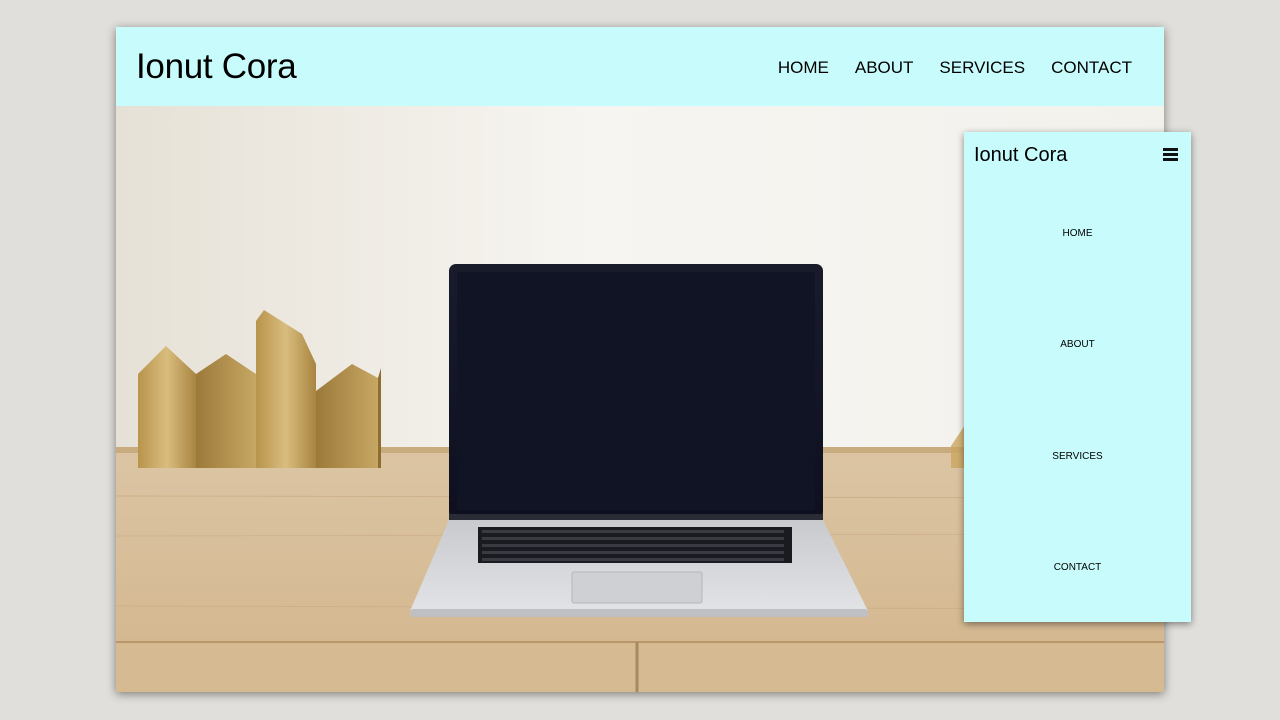  What do you see at coordinates (1077, 344) in the screenshot?
I see `mobile-nav-about: ABOUT` at bounding box center [1077, 344].